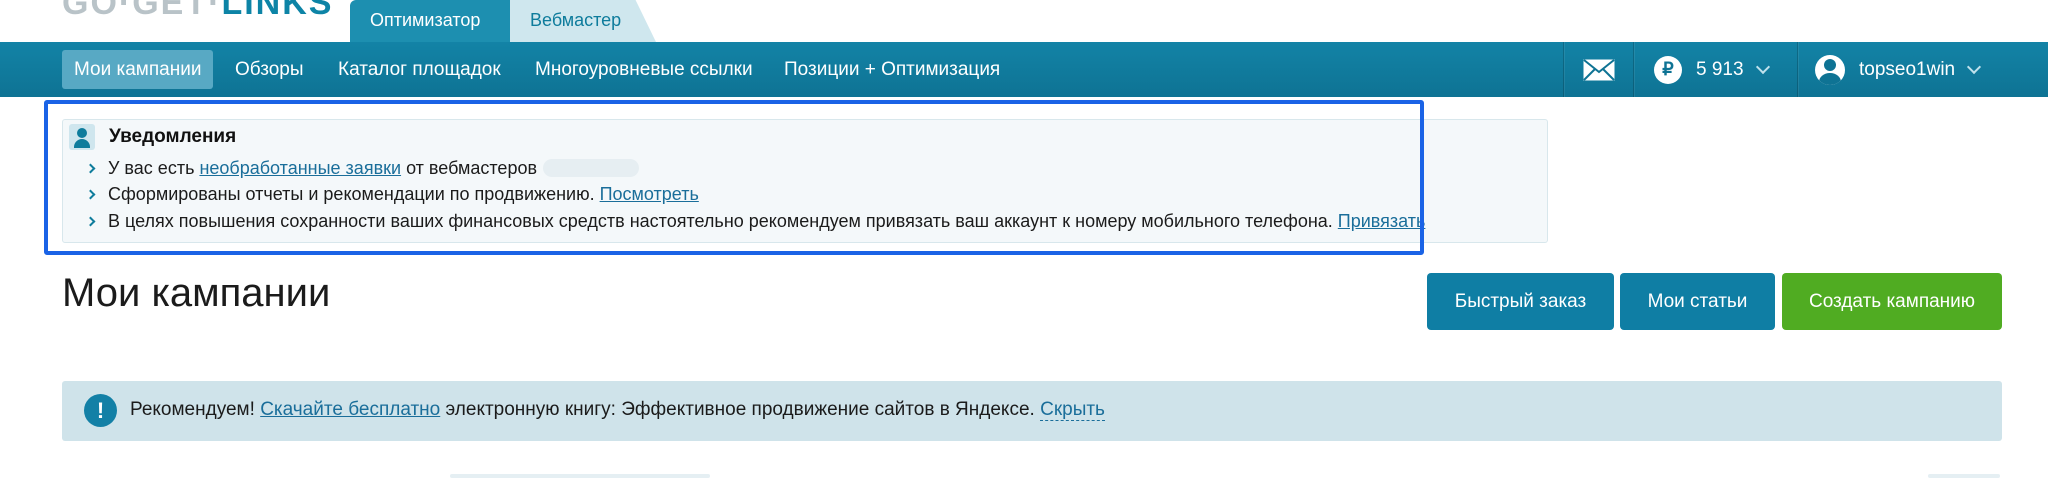 The height and width of the screenshot is (478, 2048). I want to click on tab-optimizer: Оптимизатор, so click(430, 21).